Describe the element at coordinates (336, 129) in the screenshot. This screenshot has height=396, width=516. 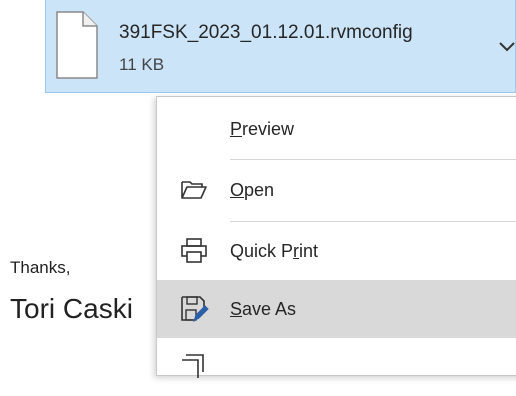
I see `menu-item-preview: Preview` at that location.